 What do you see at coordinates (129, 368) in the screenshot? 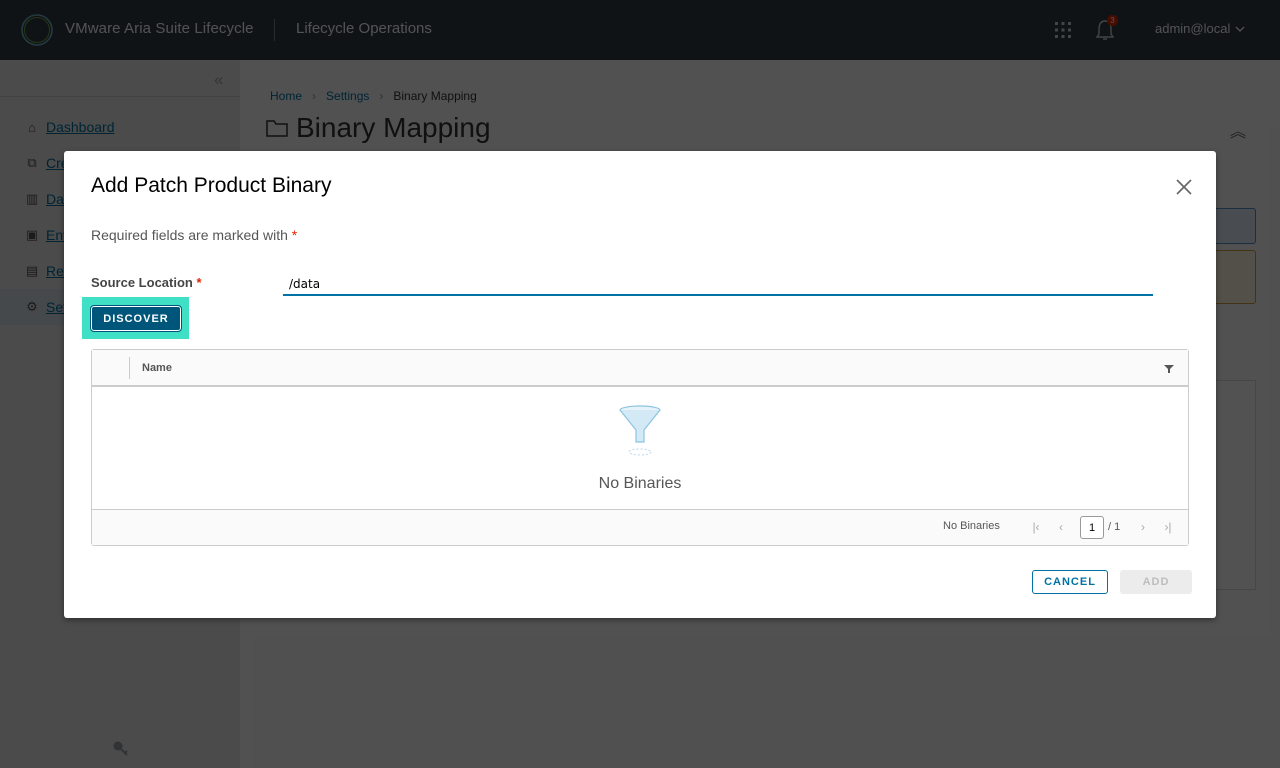
I see `column-separator` at bounding box center [129, 368].